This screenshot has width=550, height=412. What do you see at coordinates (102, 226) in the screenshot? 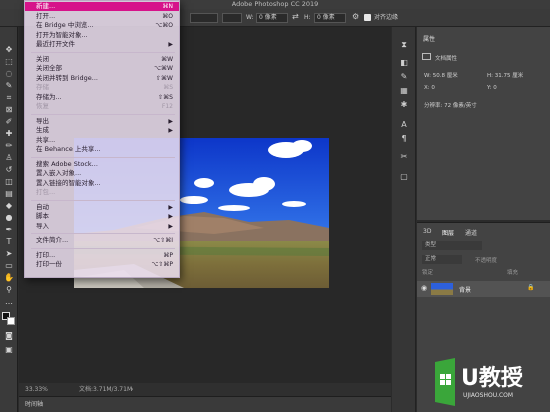
I see `menu-item: 导入 ▶` at bounding box center [102, 226].